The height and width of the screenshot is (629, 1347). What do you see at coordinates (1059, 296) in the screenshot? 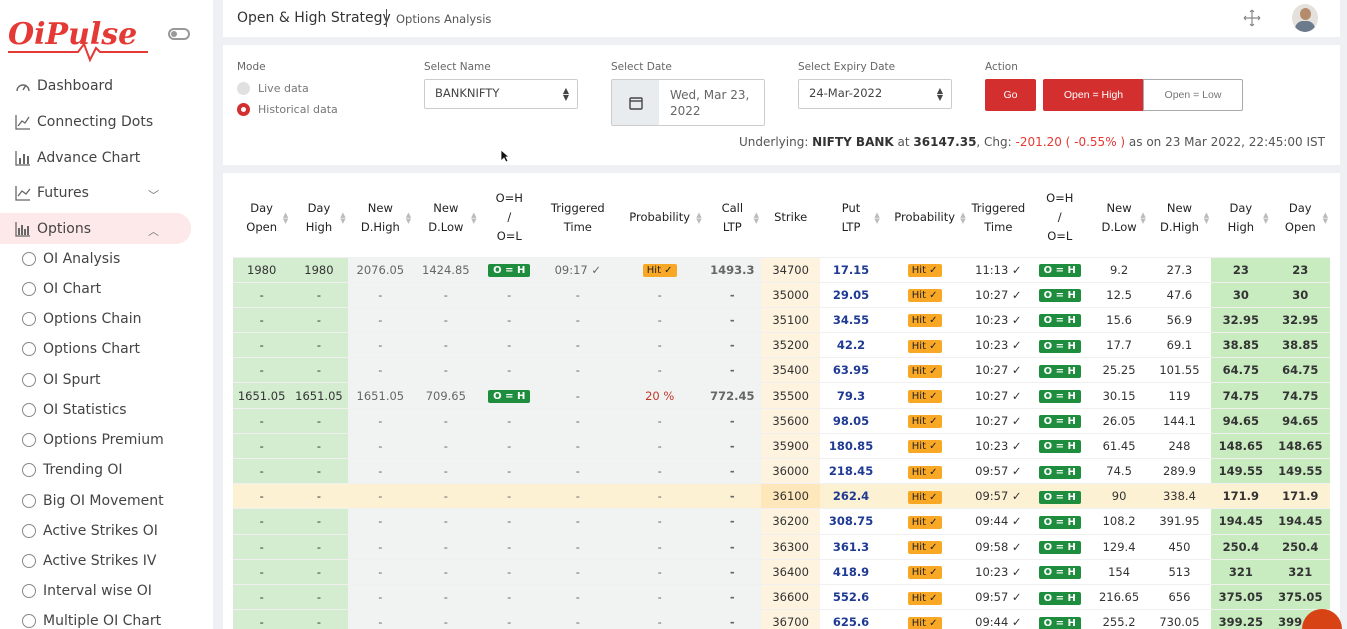
I see `oh-badge: O = H` at bounding box center [1059, 296].